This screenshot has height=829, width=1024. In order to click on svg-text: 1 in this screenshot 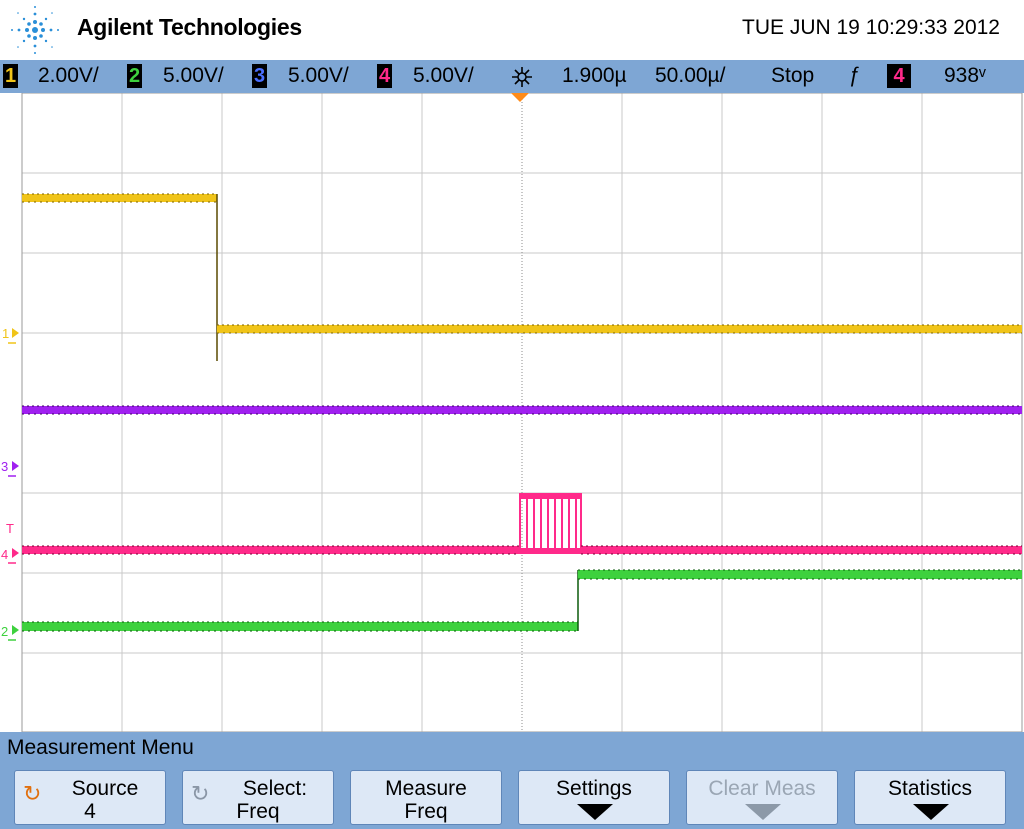, I will do `click(5, 333)`.